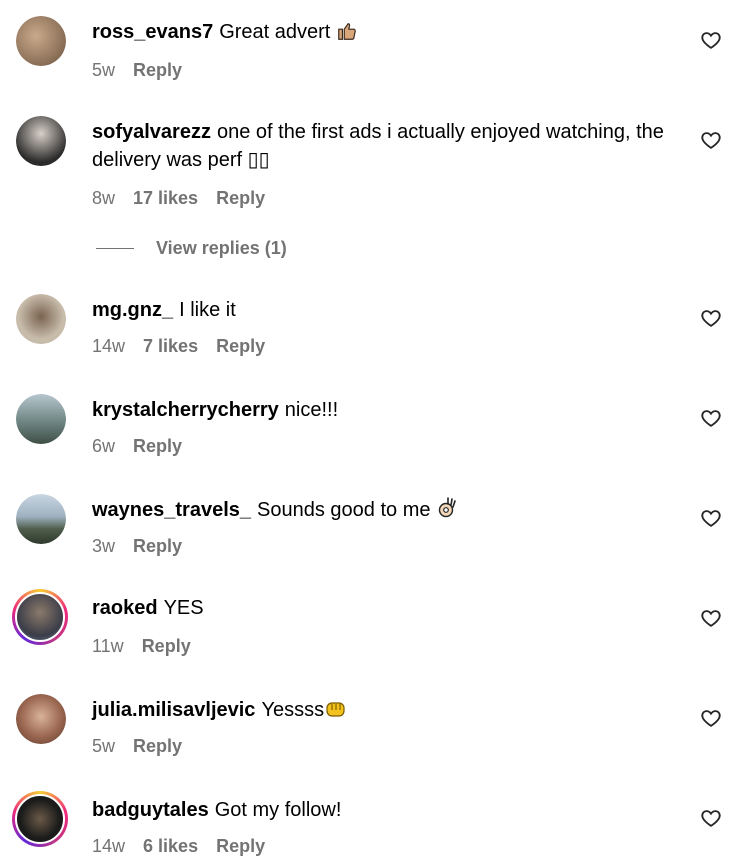 This screenshot has width=737, height=867. What do you see at coordinates (151, 132) in the screenshot?
I see `comment-username: sofyalvarezz` at bounding box center [151, 132].